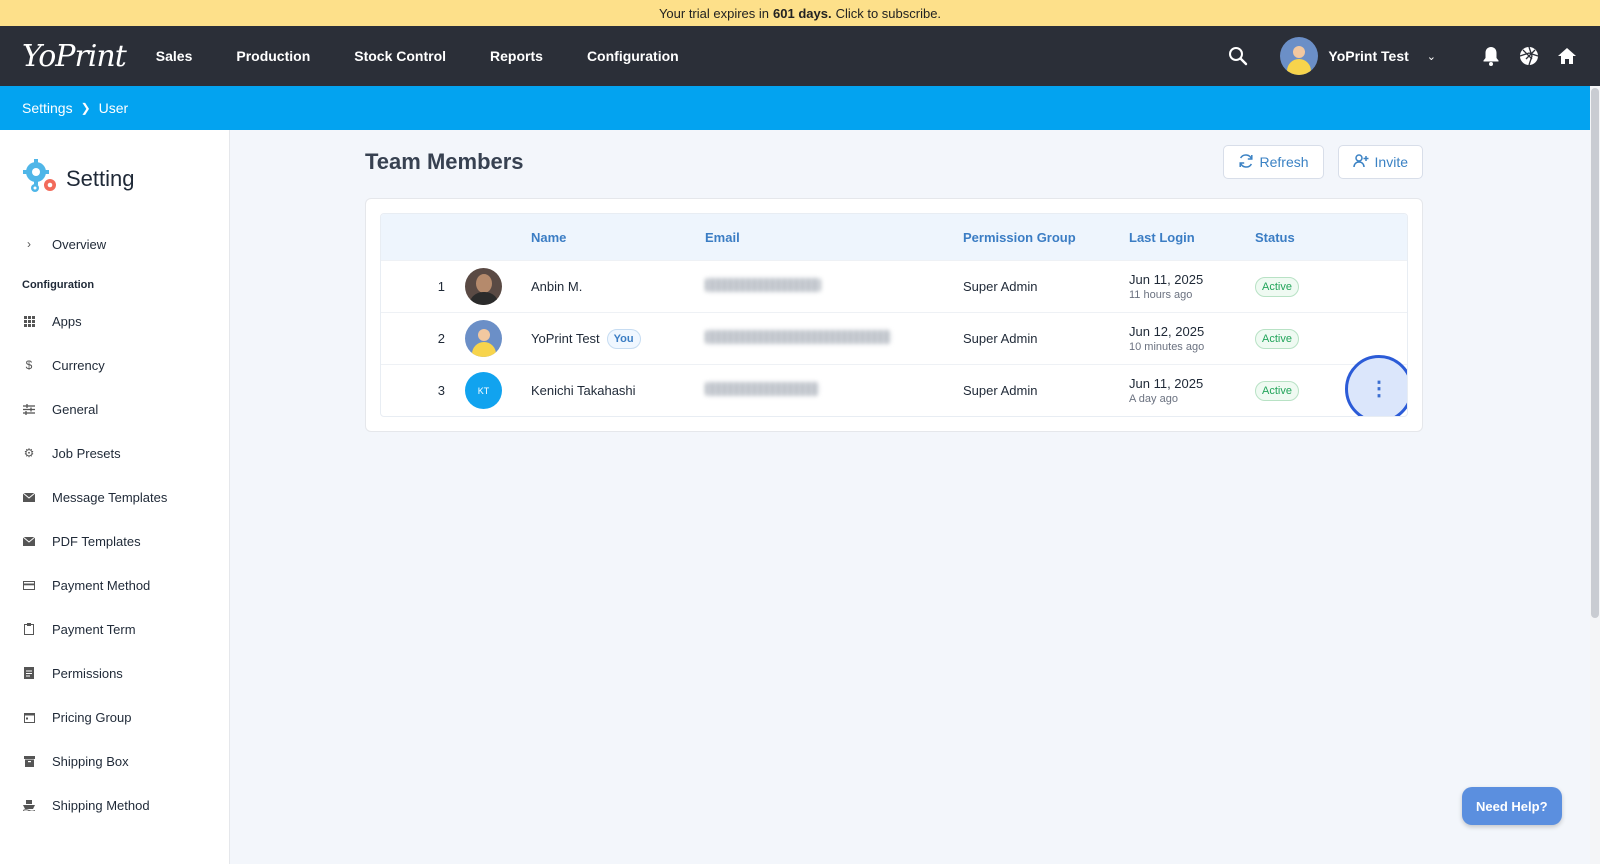 This screenshot has height=864, width=1600. I want to click on you-badge: You, so click(623, 338).